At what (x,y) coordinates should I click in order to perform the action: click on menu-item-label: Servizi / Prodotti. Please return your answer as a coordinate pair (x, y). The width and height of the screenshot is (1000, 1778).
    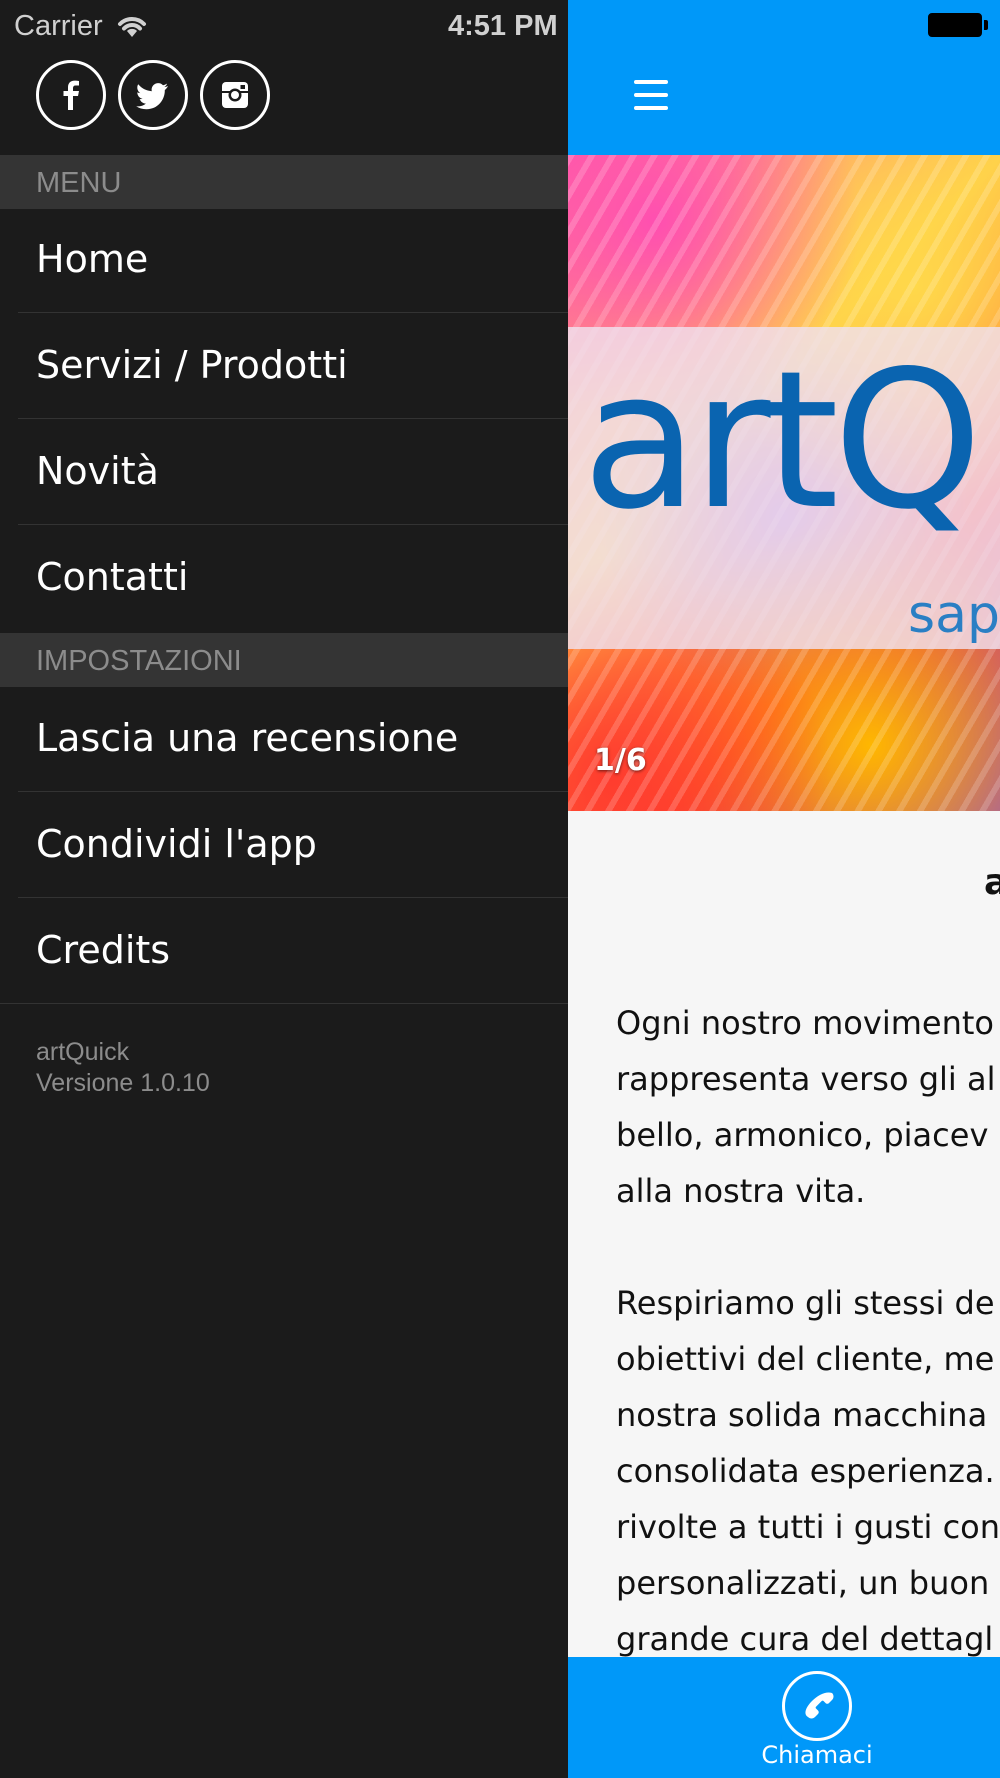
    Looking at the image, I should click on (192, 365).